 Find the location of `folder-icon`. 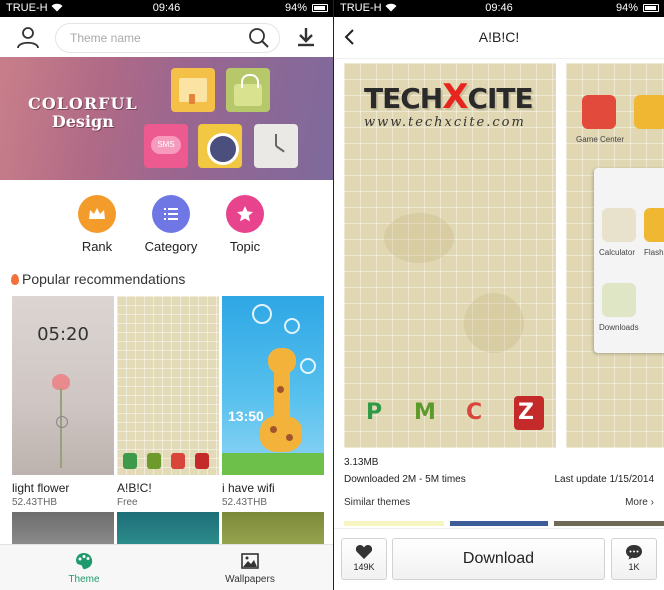

folder-icon is located at coordinates (193, 90).